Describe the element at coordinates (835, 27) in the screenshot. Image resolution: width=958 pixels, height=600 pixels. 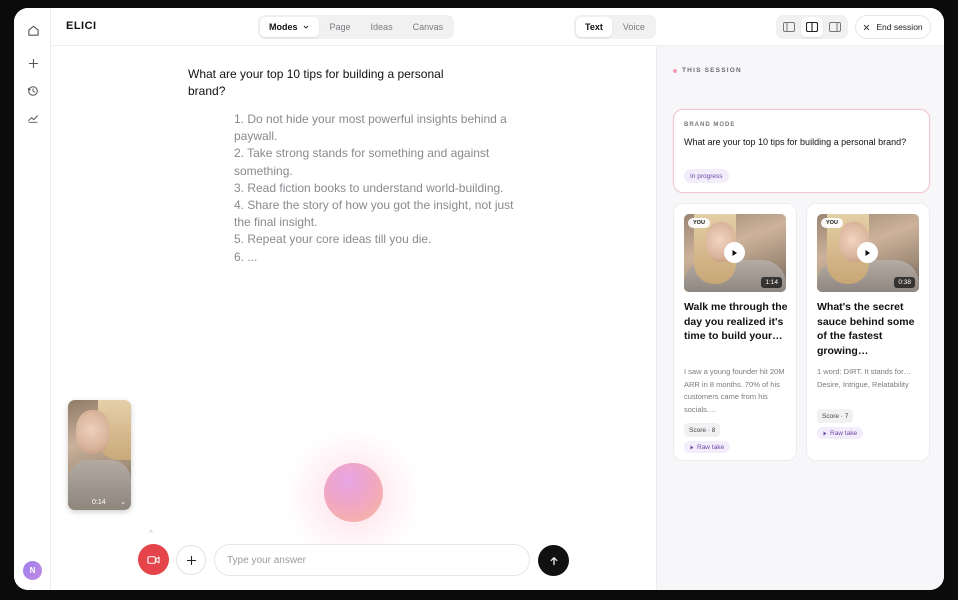
I see `layout-right-panel-icon` at that location.